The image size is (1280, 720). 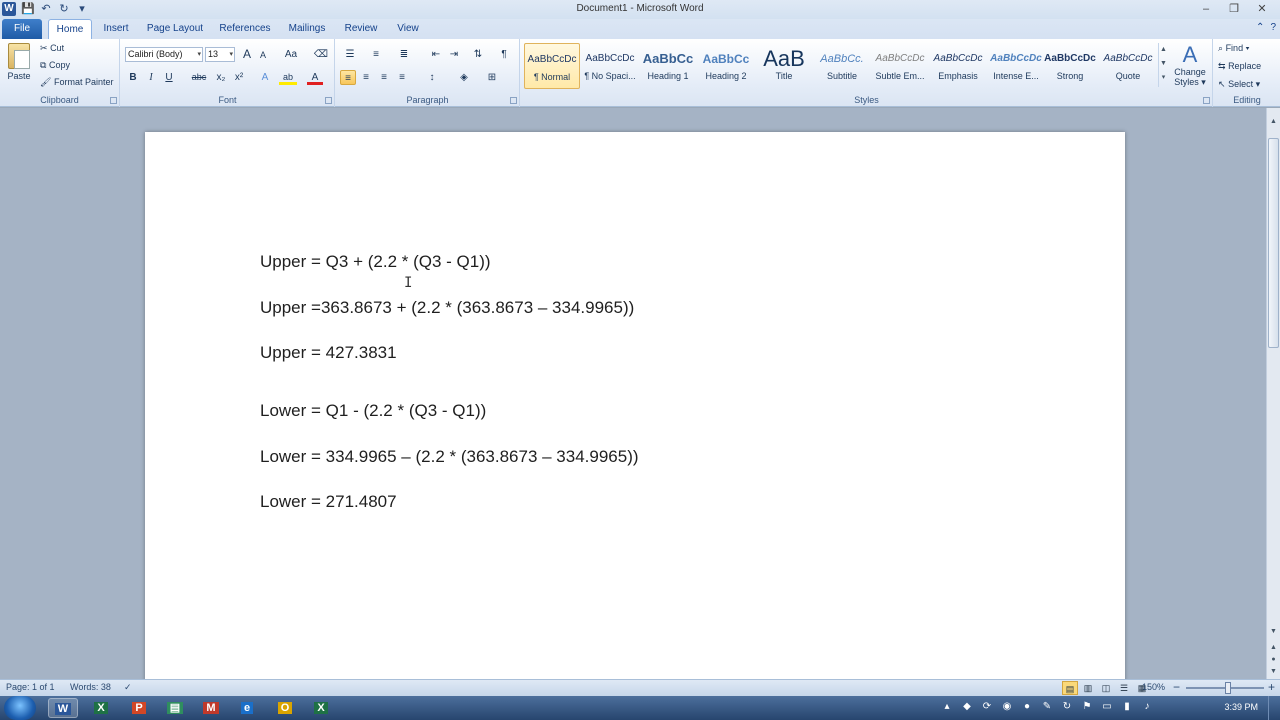 What do you see at coordinates (1106, 688) in the screenshot?
I see `web-layout-icon: ◫` at bounding box center [1106, 688].